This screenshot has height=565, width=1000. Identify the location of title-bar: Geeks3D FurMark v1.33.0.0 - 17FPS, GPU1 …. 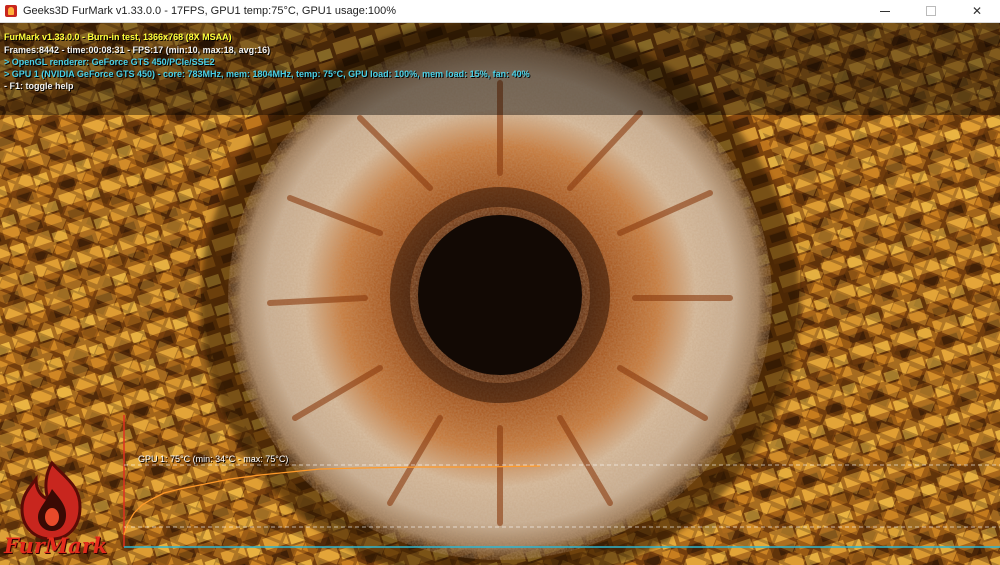
(500, 11).